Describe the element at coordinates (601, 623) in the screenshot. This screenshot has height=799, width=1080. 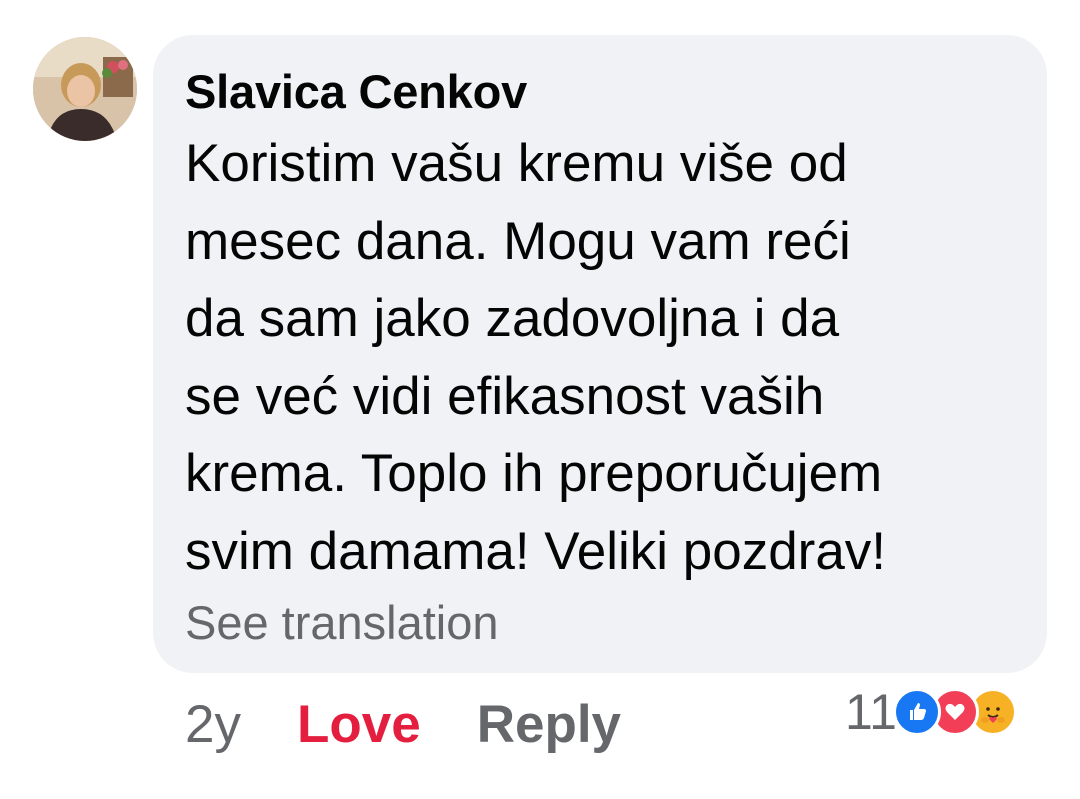
I see `see-translation-link: See translation` at that location.